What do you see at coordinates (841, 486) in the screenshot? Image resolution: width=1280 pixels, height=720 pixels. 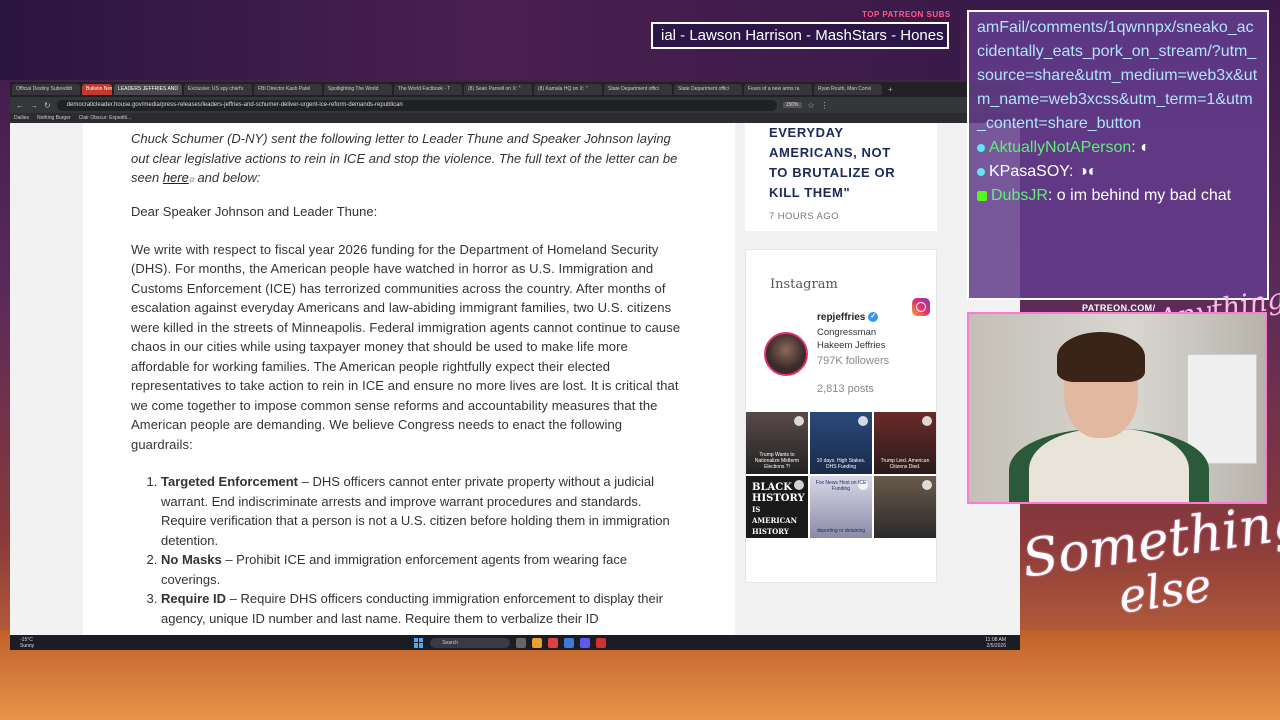 I see `thumb-caption: Fox News Host on ICE Funding` at bounding box center [841, 486].